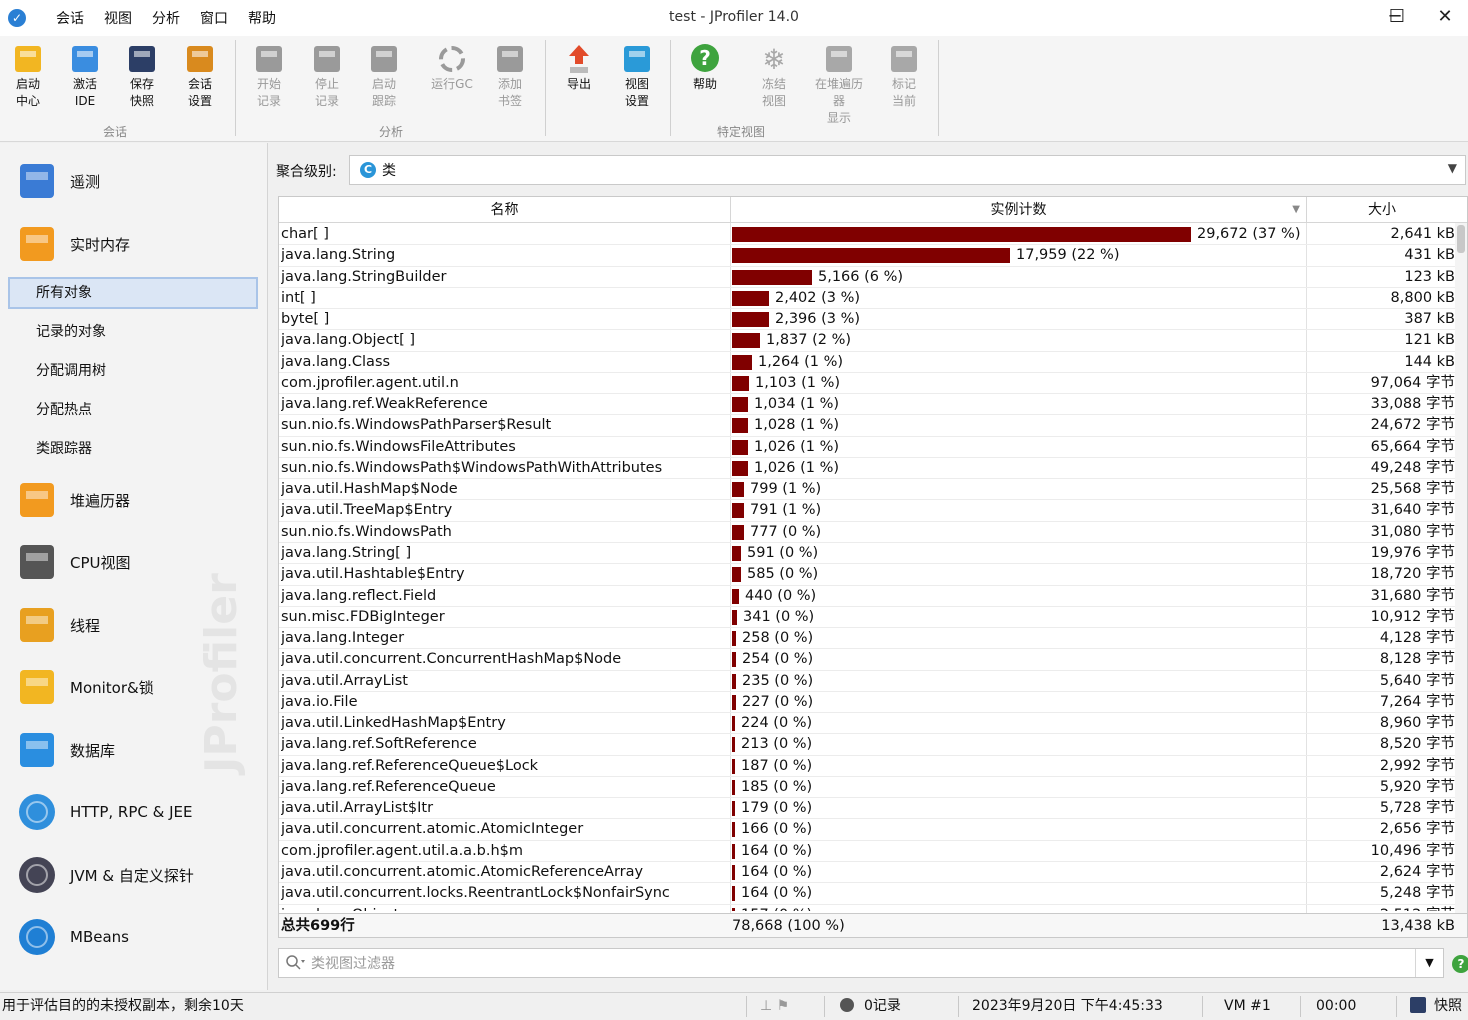  Describe the element at coordinates (1019, 210) in the screenshot. I see `column-header-count: 实例计数 ▼` at that location.